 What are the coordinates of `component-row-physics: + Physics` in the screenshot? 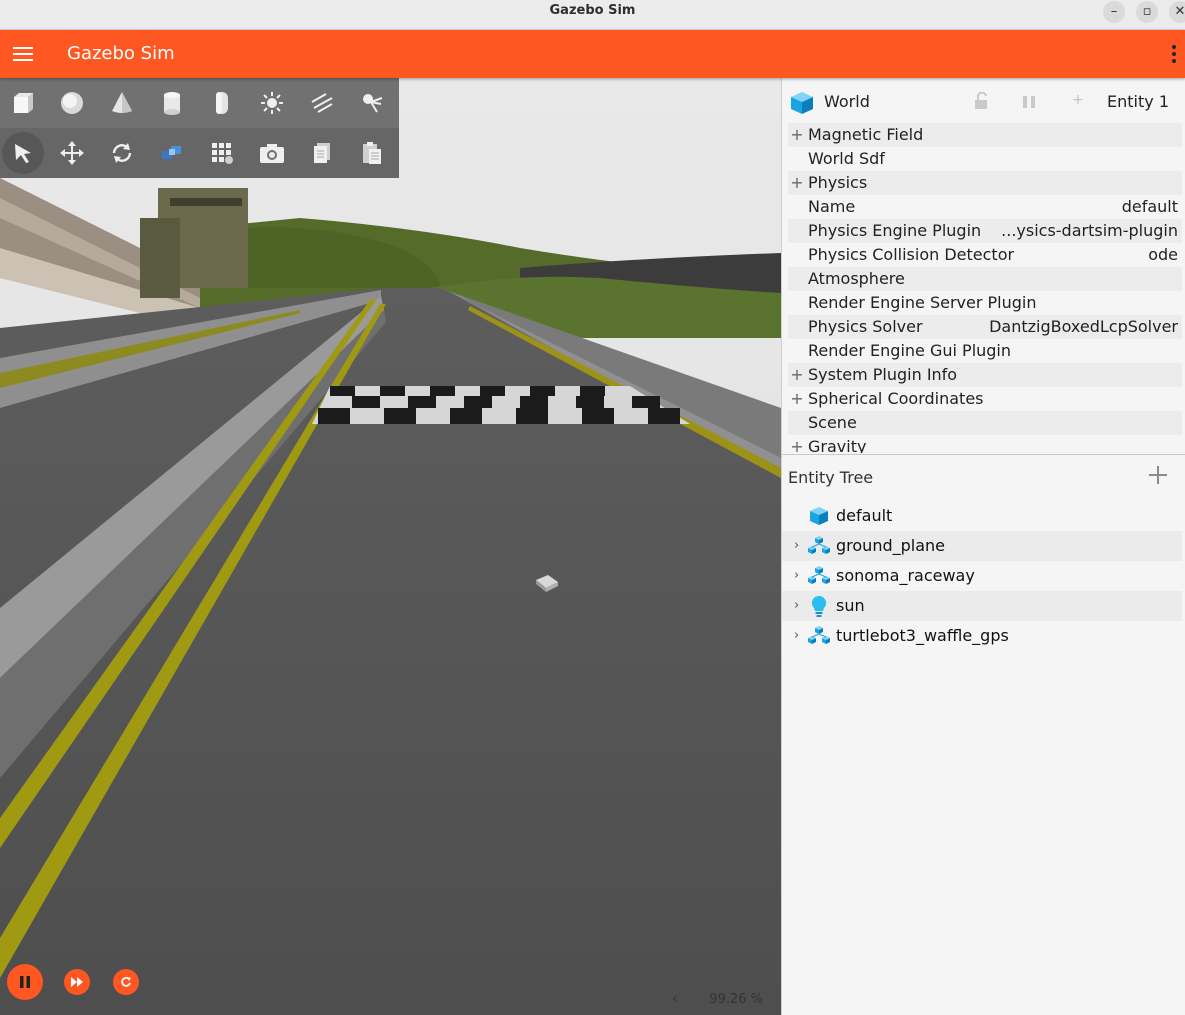 It's located at (985, 183).